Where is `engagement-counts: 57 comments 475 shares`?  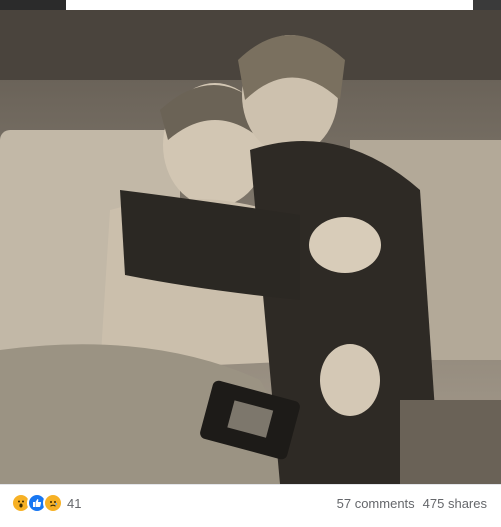 engagement-counts: 57 comments 475 shares is located at coordinates (412, 503).